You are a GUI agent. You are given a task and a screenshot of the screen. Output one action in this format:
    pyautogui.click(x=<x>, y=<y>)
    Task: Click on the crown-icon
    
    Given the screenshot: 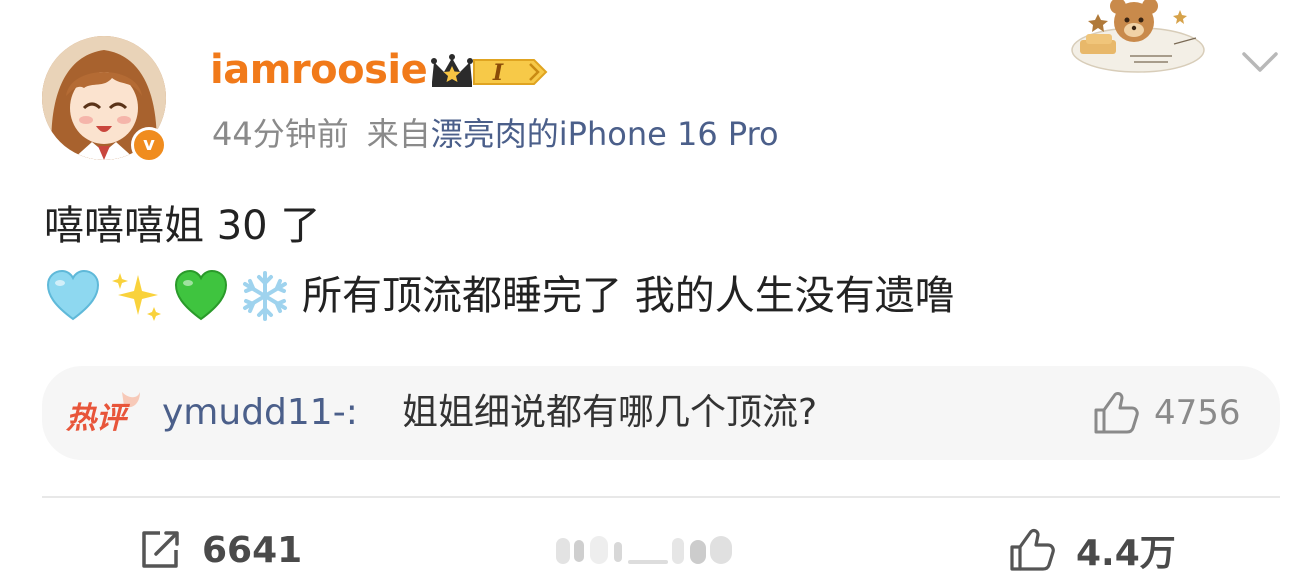 What is the action you would take?
    pyautogui.click(x=452, y=70)
    